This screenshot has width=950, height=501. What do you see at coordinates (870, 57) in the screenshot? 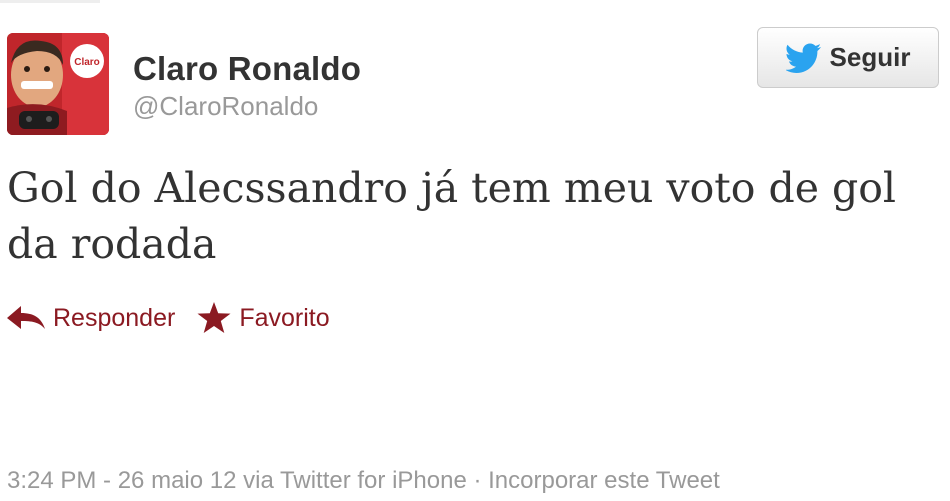
I see `follow-button-label: Seguir` at bounding box center [870, 57].